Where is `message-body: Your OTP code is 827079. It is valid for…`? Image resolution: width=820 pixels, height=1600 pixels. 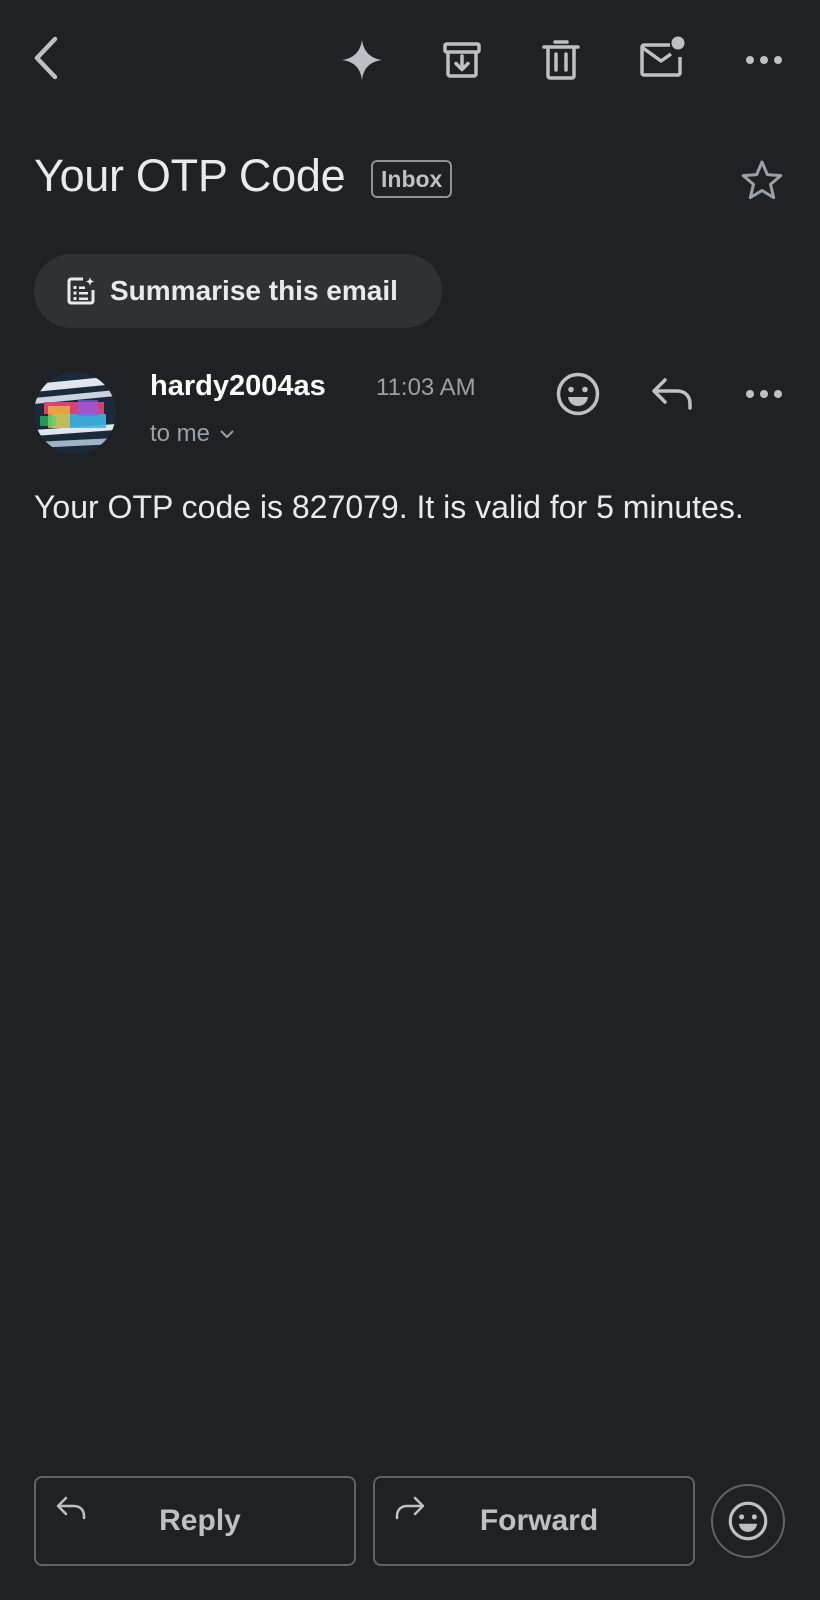 message-body: Your OTP code is 827079. It is valid for… is located at coordinates (389, 507).